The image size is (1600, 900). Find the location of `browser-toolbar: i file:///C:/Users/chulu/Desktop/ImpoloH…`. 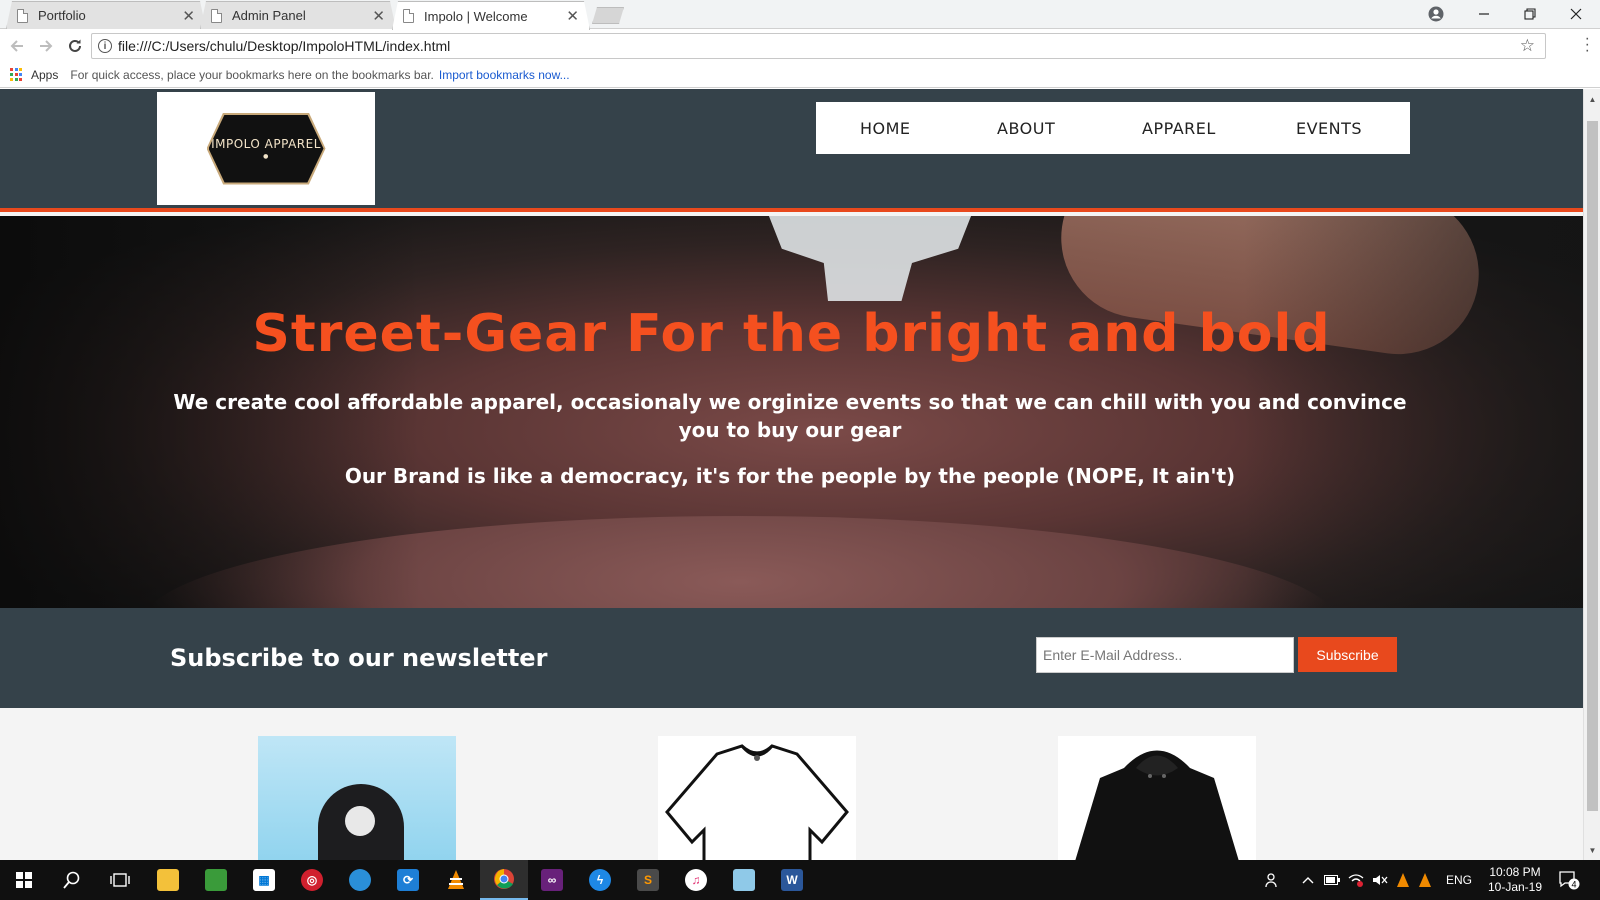

browser-toolbar: i file:///C:/Users/chulu/Desktop/ImpoloH… is located at coordinates (800, 46).